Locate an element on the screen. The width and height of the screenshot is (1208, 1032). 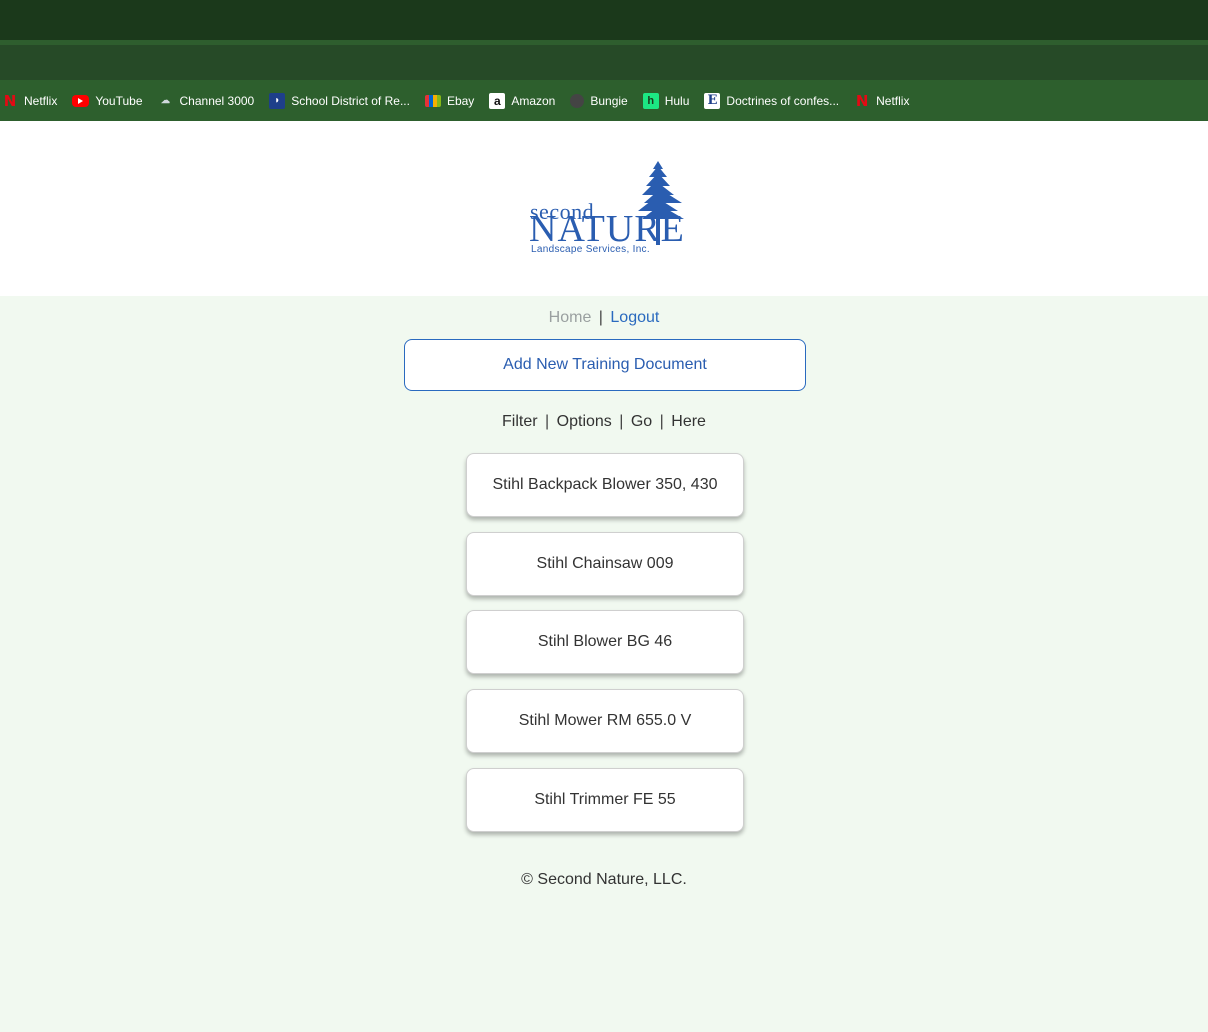
logo-text-nature: NATURE is located at coordinates (607, 229).